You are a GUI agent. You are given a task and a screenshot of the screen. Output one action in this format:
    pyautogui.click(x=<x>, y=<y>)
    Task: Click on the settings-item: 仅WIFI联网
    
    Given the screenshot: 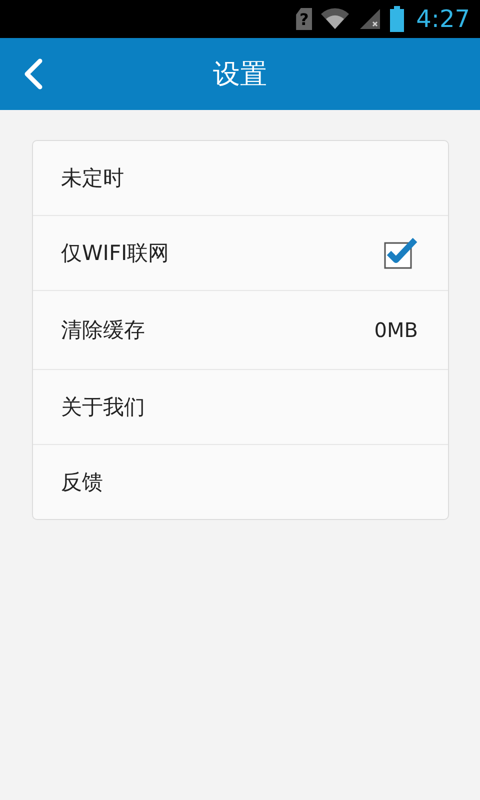 What is the action you would take?
    pyautogui.click(x=240, y=252)
    